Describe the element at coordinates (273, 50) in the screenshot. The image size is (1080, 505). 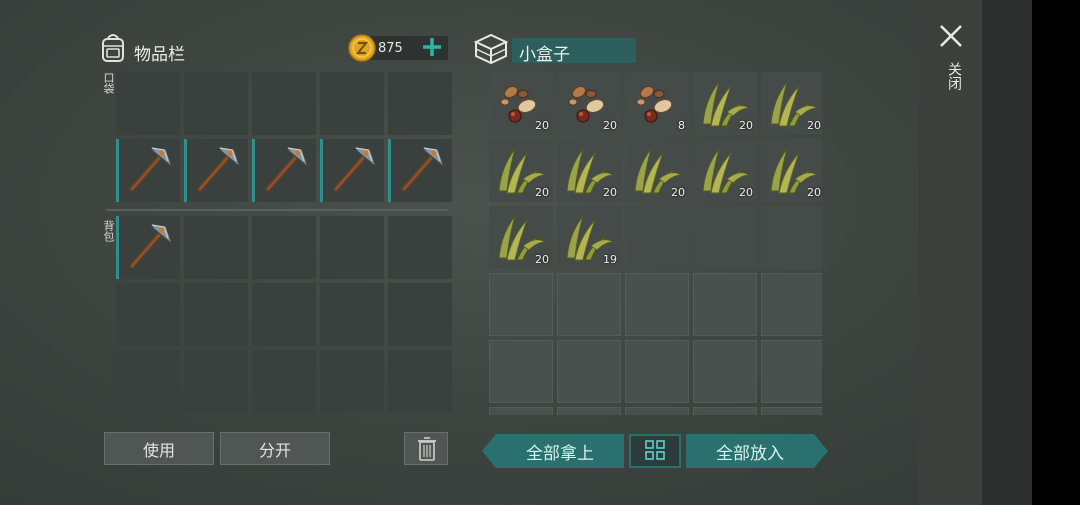
I see `inventory-header: 物品栏 875` at that location.